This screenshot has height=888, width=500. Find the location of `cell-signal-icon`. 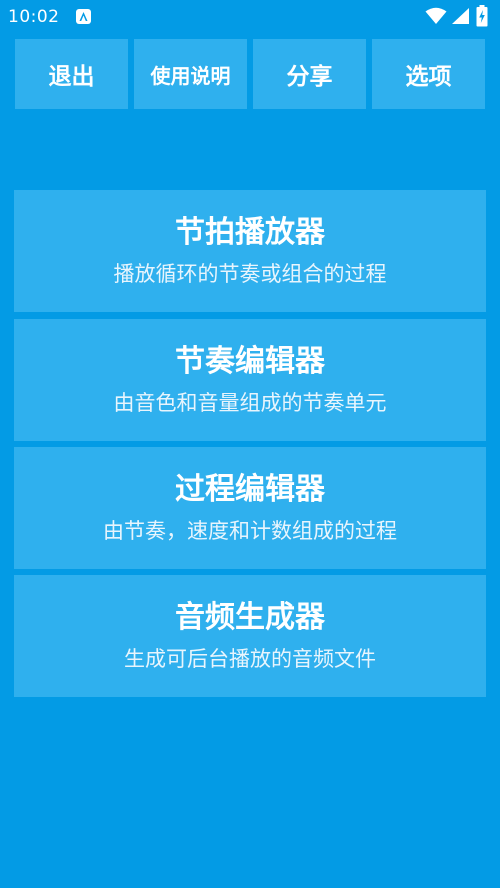

cell-signal-icon is located at coordinates (460, 18).